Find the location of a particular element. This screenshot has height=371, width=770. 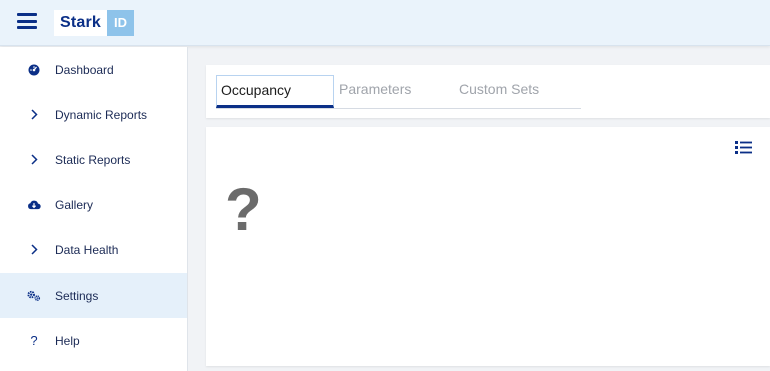

tab-bar: Occupancy Parameters Custom Sets is located at coordinates (398, 92).